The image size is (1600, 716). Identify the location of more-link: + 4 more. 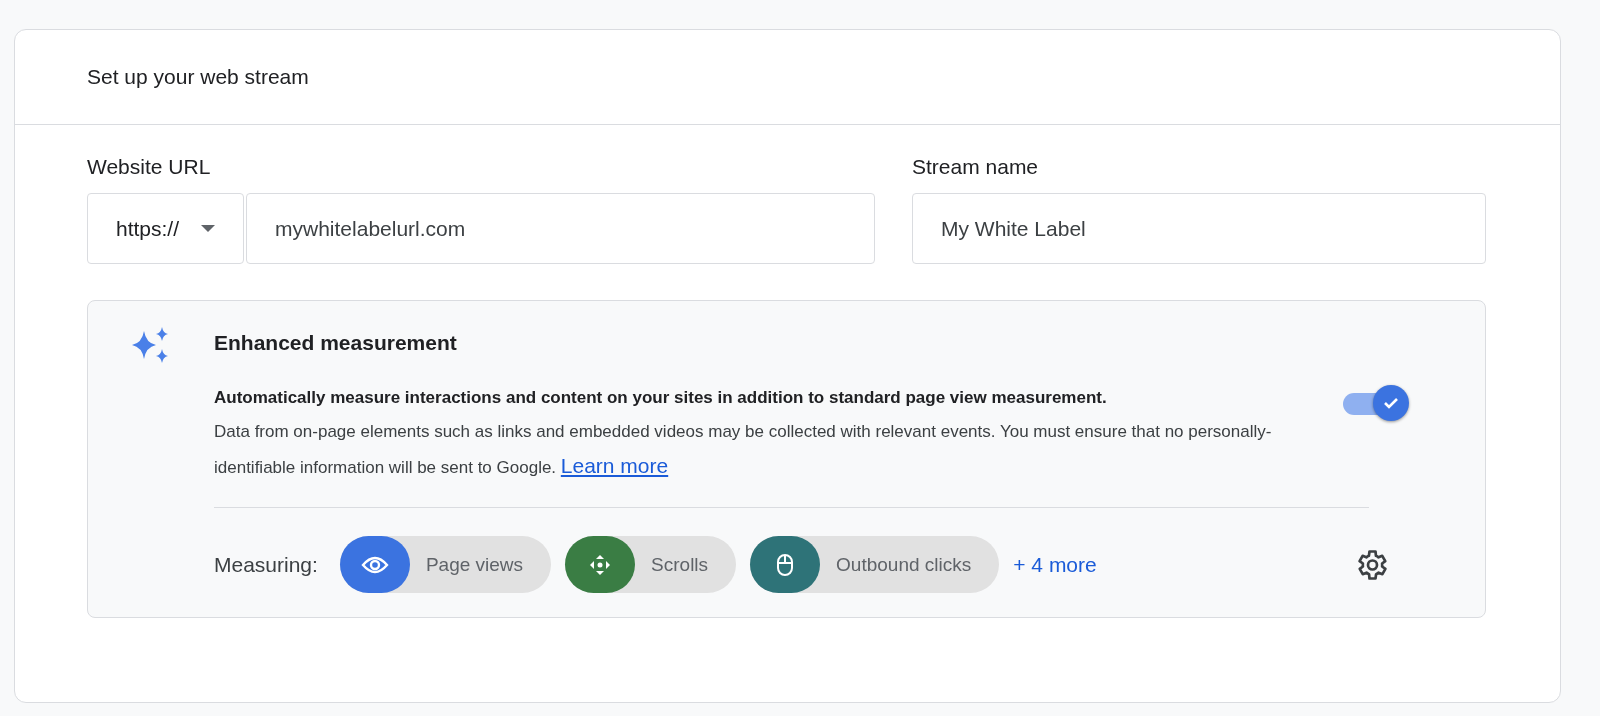
(1055, 564).